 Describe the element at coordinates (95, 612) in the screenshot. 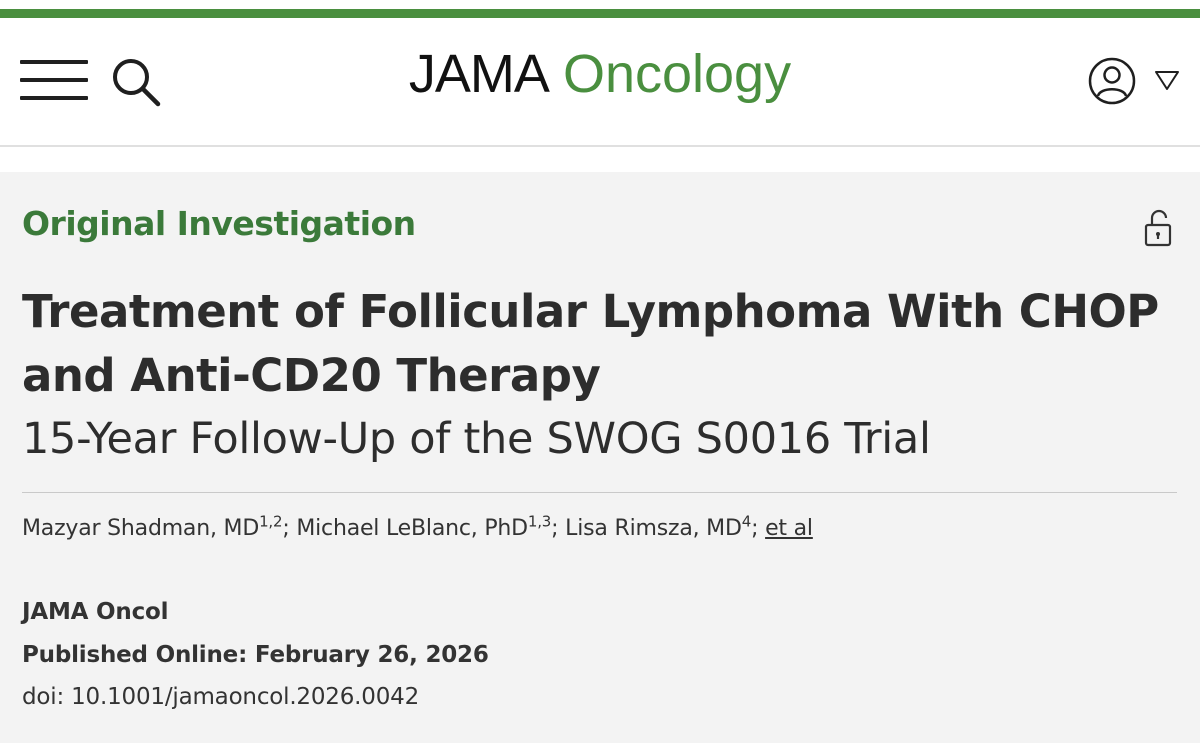

I see `journal-abbrev: JAMA Oncol` at that location.